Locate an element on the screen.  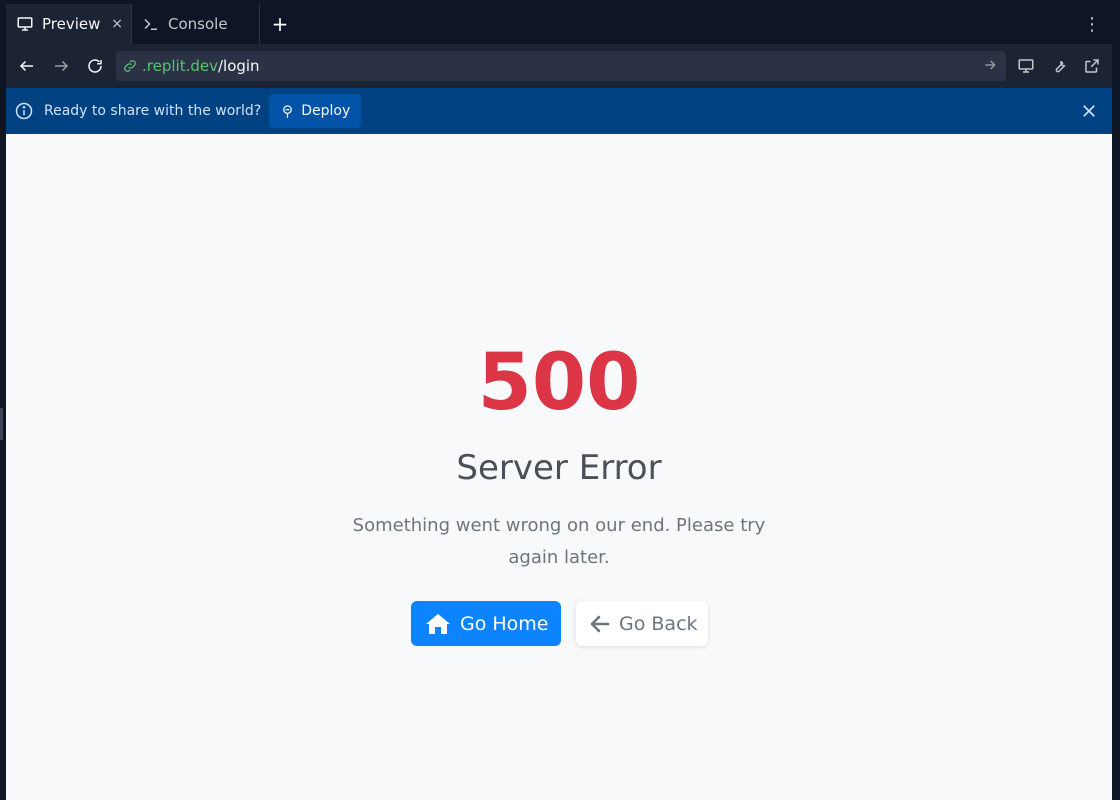
go-home-button: Go Home is located at coordinates (486, 623).